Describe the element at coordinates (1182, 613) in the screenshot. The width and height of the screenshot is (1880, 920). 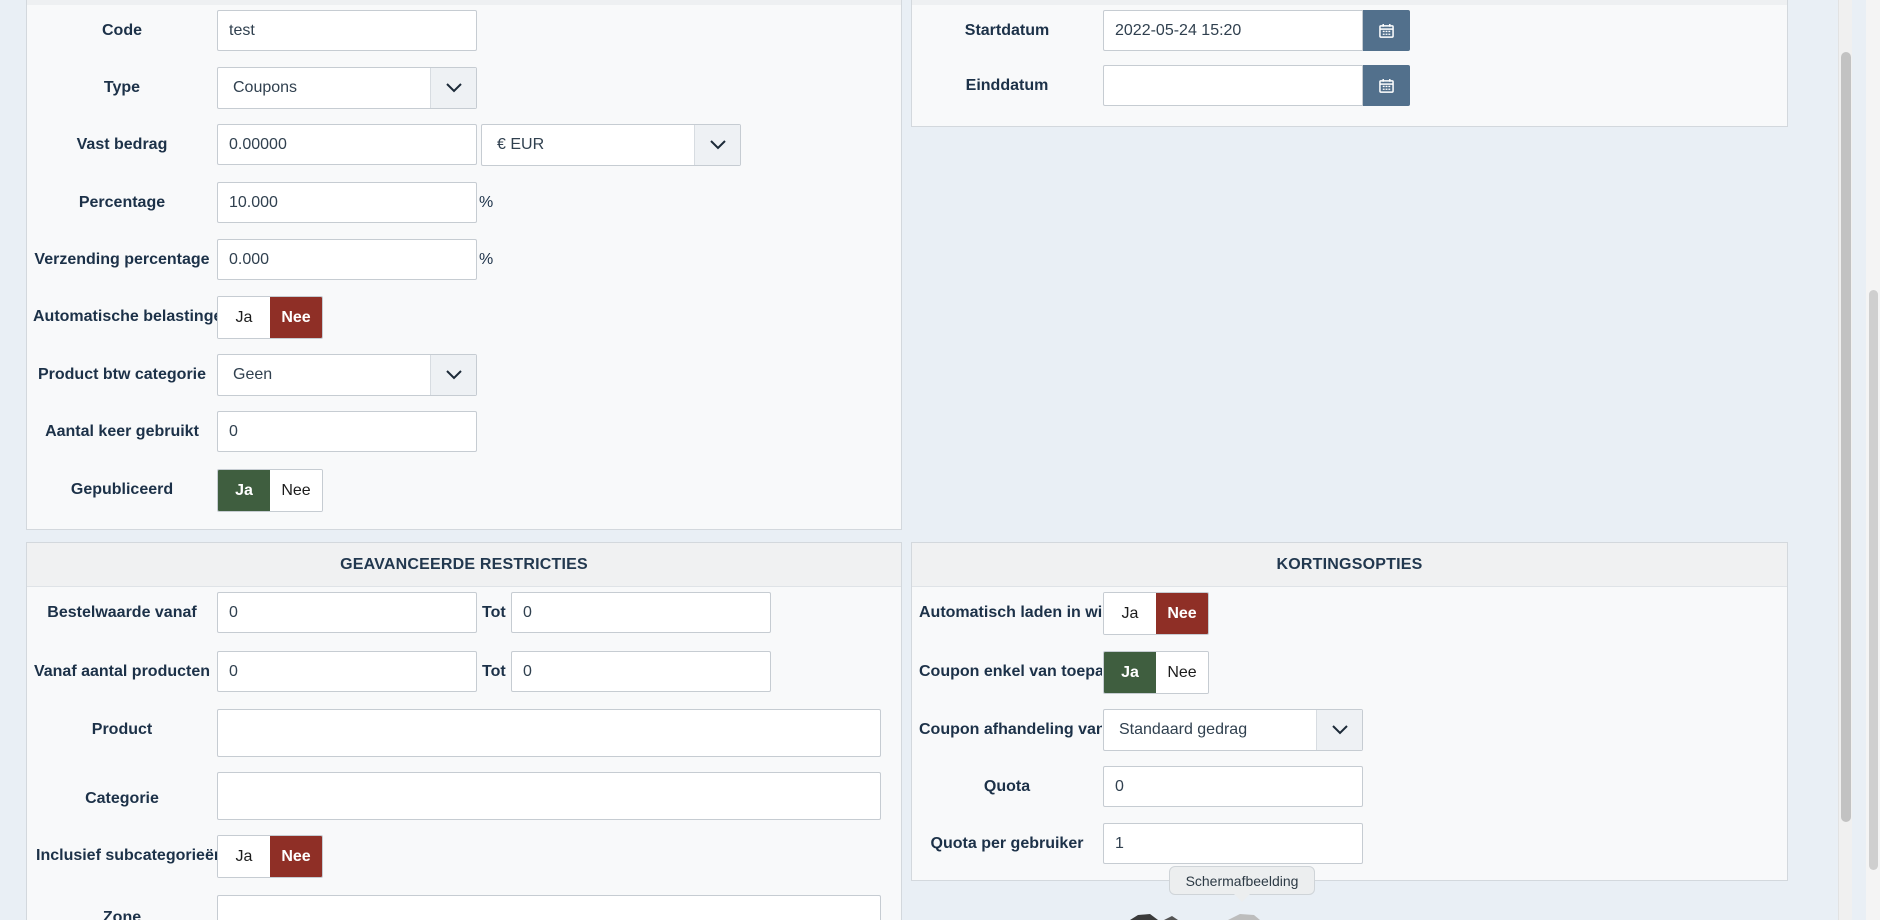
I see `automatisch-laden-no: Nee` at that location.